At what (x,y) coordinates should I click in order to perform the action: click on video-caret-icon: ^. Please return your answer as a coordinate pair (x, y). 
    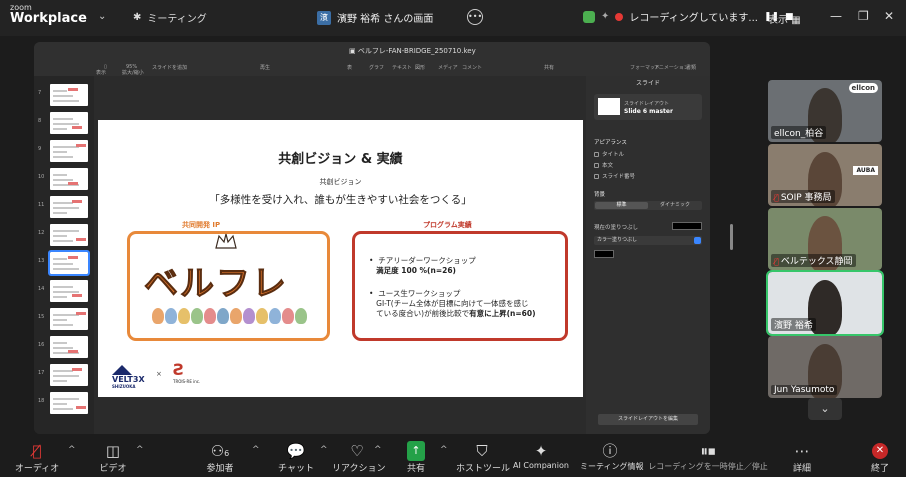
    Looking at the image, I should click on (140, 450).